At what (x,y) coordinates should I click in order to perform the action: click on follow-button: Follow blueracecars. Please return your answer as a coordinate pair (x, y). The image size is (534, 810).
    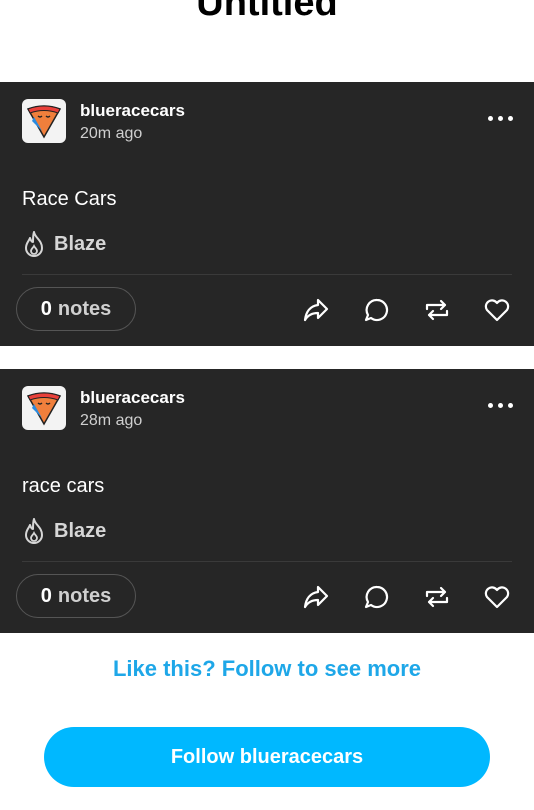
    Looking at the image, I should click on (267, 757).